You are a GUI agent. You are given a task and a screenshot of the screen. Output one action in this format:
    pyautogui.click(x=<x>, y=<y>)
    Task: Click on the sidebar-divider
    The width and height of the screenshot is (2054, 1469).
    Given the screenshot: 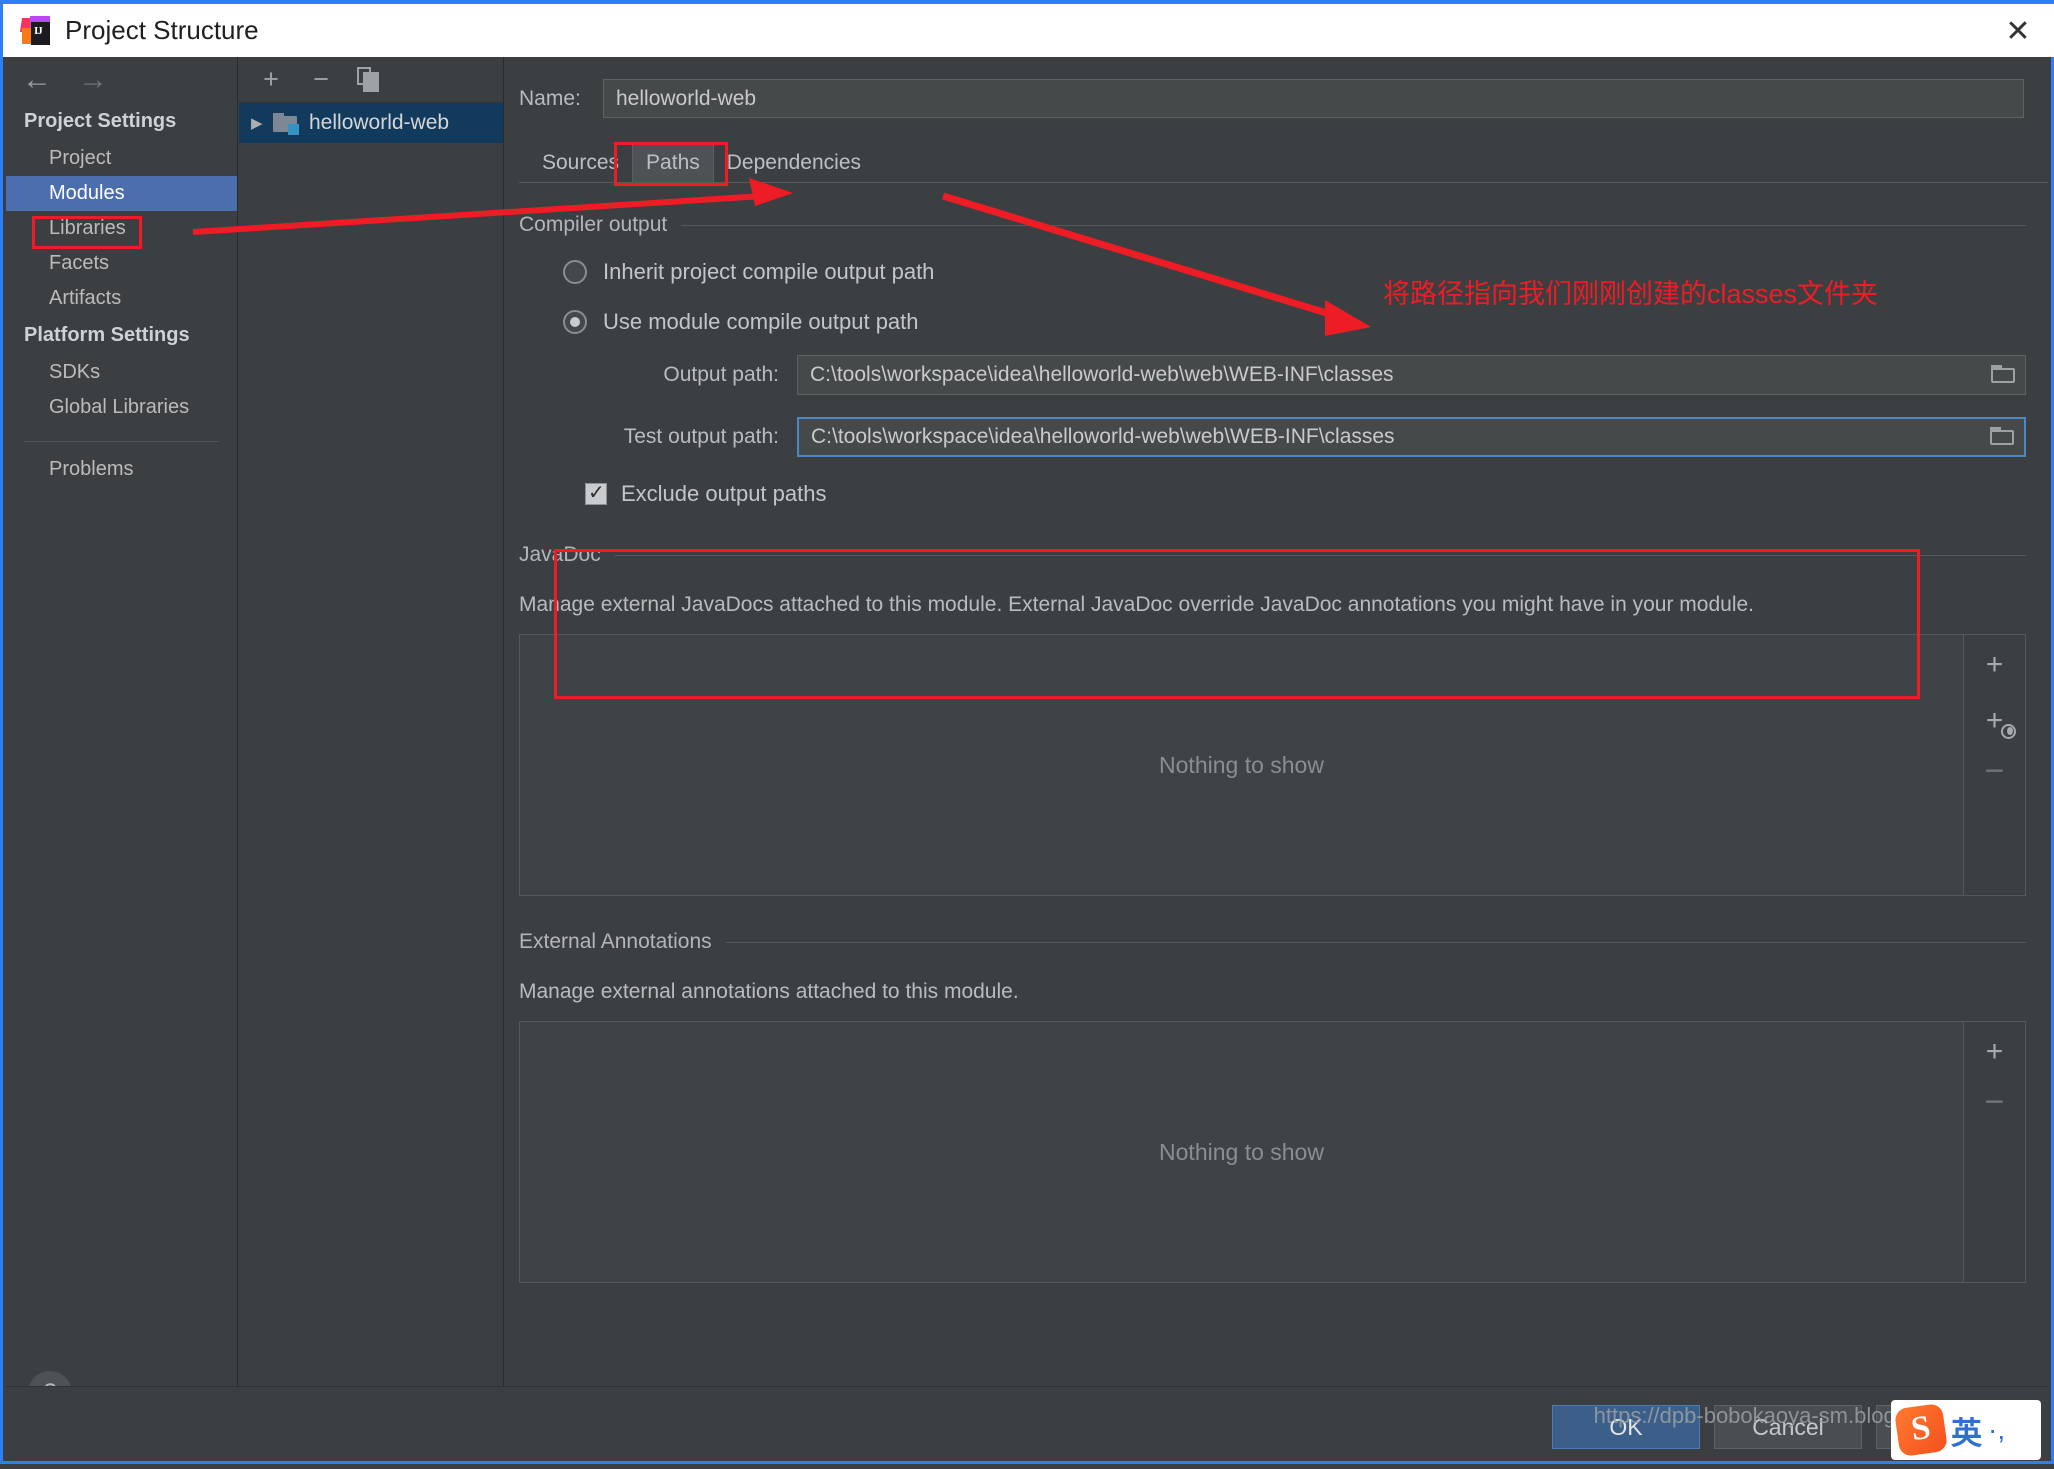 What is the action you would take?
    pyautogui.click(x=121, y=441)
    